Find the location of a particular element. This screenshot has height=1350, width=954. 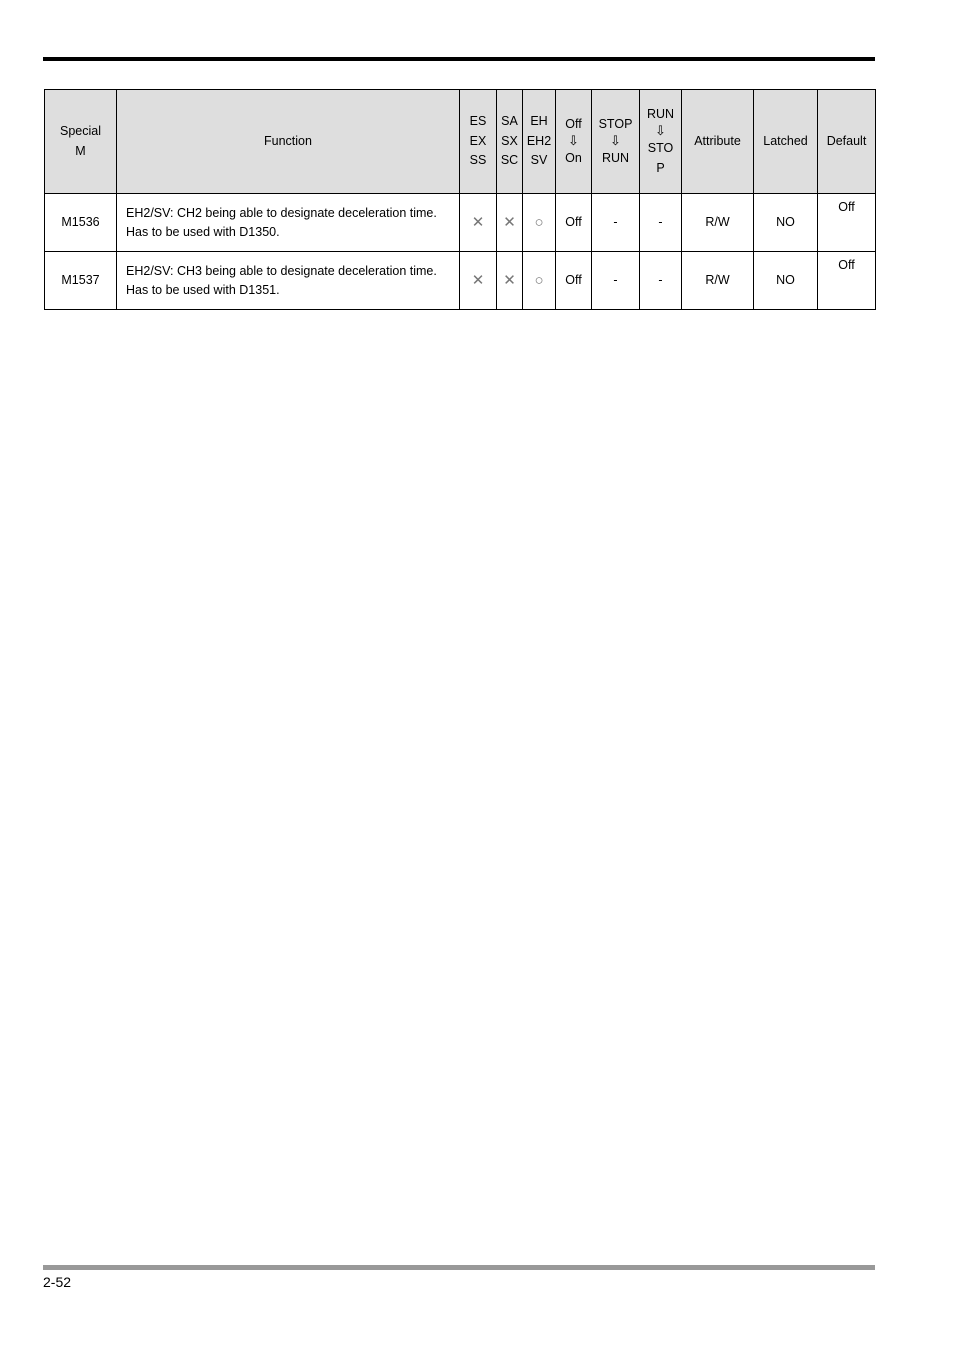

column-header-sto: STO is located at coordinates (660, 148).